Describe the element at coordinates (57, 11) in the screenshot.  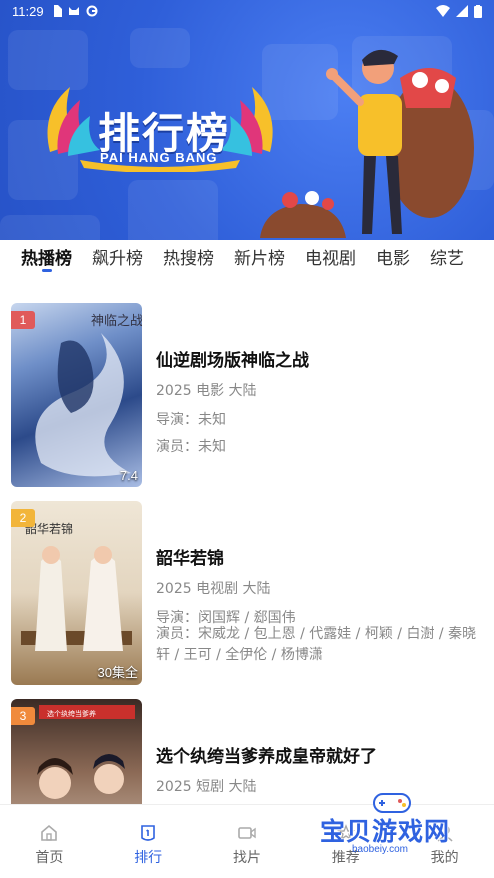
I see `sim-card-icon` at that location.